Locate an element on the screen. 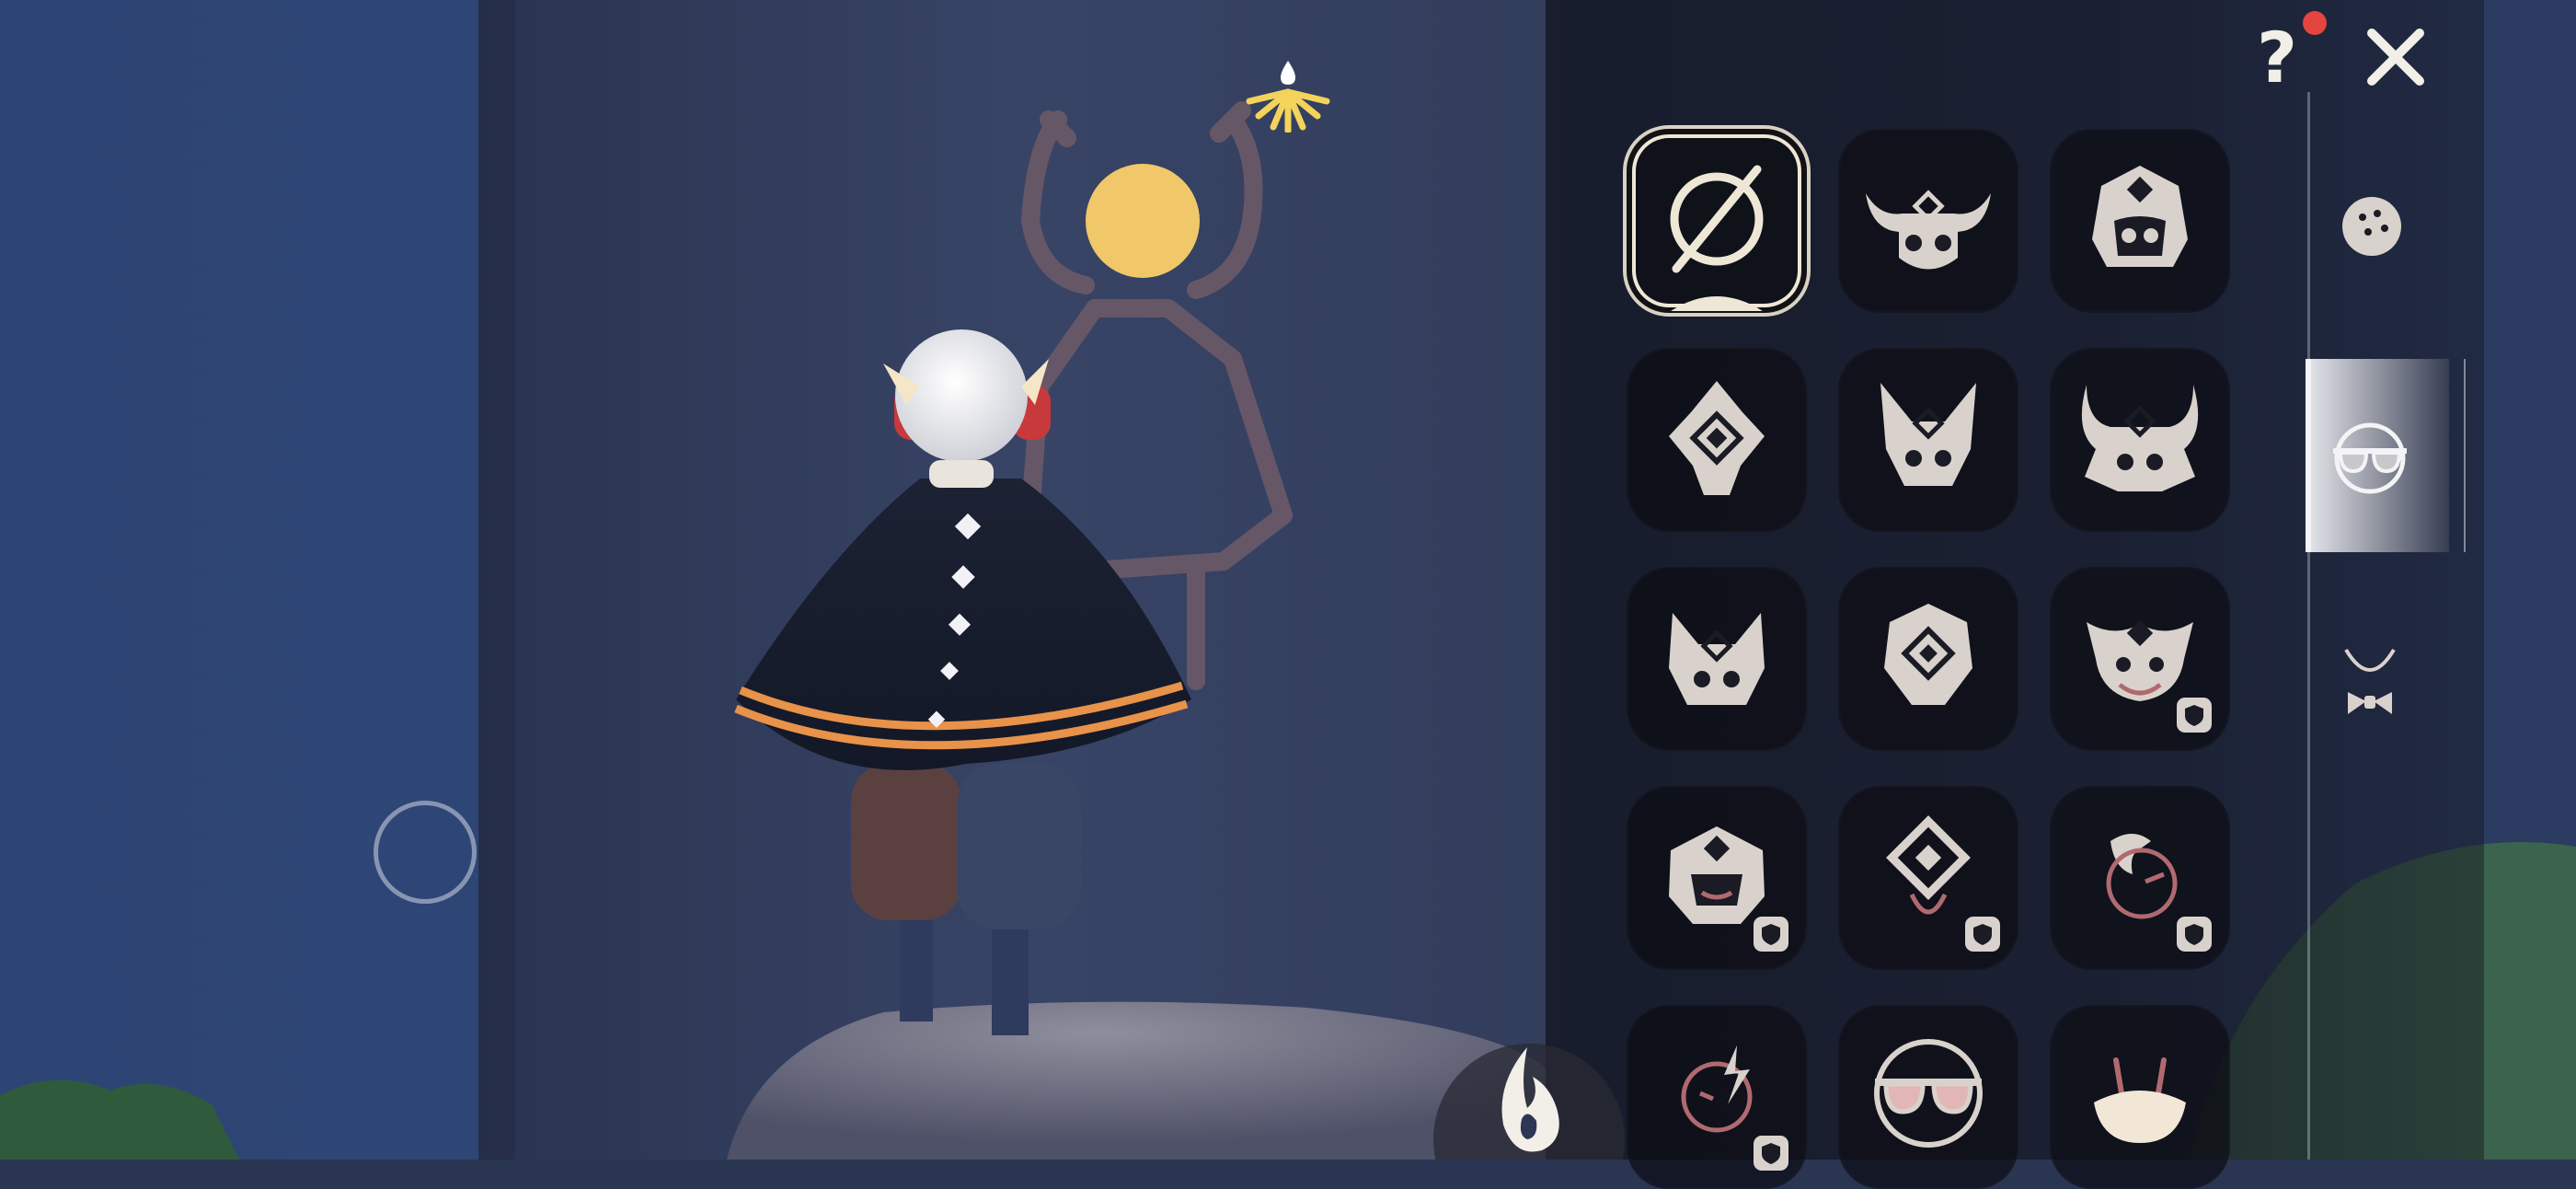 The height and width of the screenshot is (1189, 2576). mask-slot-sunglasses is located at coordinates (1928, 1097).